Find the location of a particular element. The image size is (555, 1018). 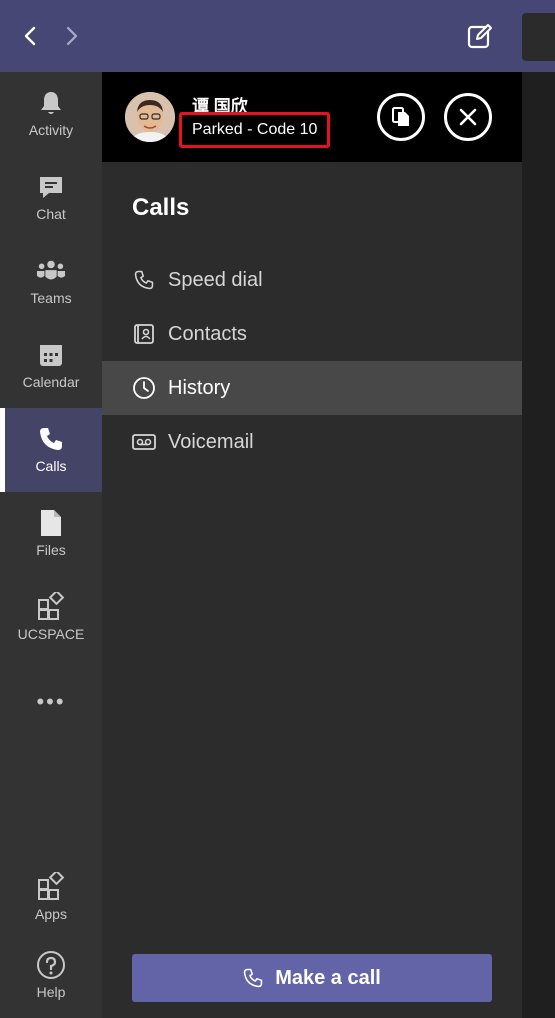

rail-item-help: Help is located at coordinates (51, 976).